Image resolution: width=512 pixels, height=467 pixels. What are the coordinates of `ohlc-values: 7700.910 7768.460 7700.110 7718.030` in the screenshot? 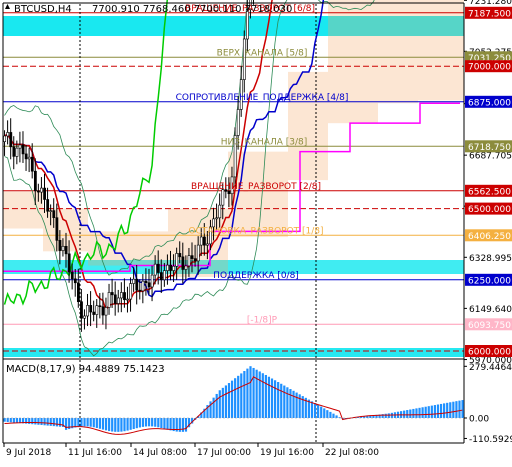 It's located at (192, 9).